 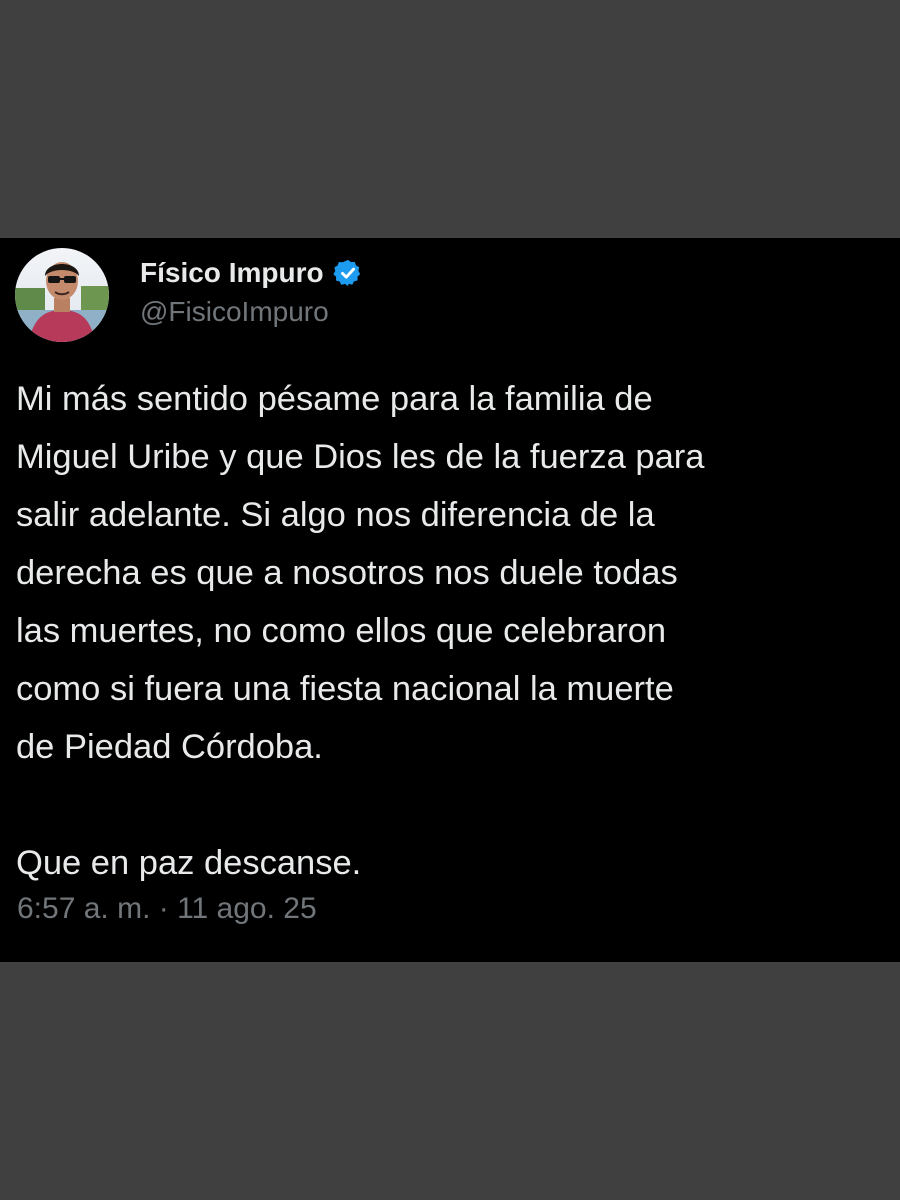 I want to click on author-avatar, so click(x=62, y=295).